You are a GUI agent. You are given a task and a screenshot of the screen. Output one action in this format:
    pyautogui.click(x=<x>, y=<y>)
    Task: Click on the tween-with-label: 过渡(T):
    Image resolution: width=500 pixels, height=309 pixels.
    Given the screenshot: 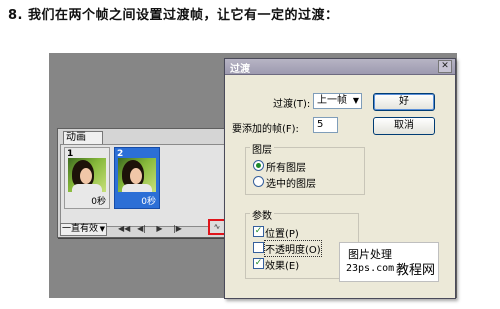 What is the action you would take?
    pyautogui.click(x=292, y=104)
    